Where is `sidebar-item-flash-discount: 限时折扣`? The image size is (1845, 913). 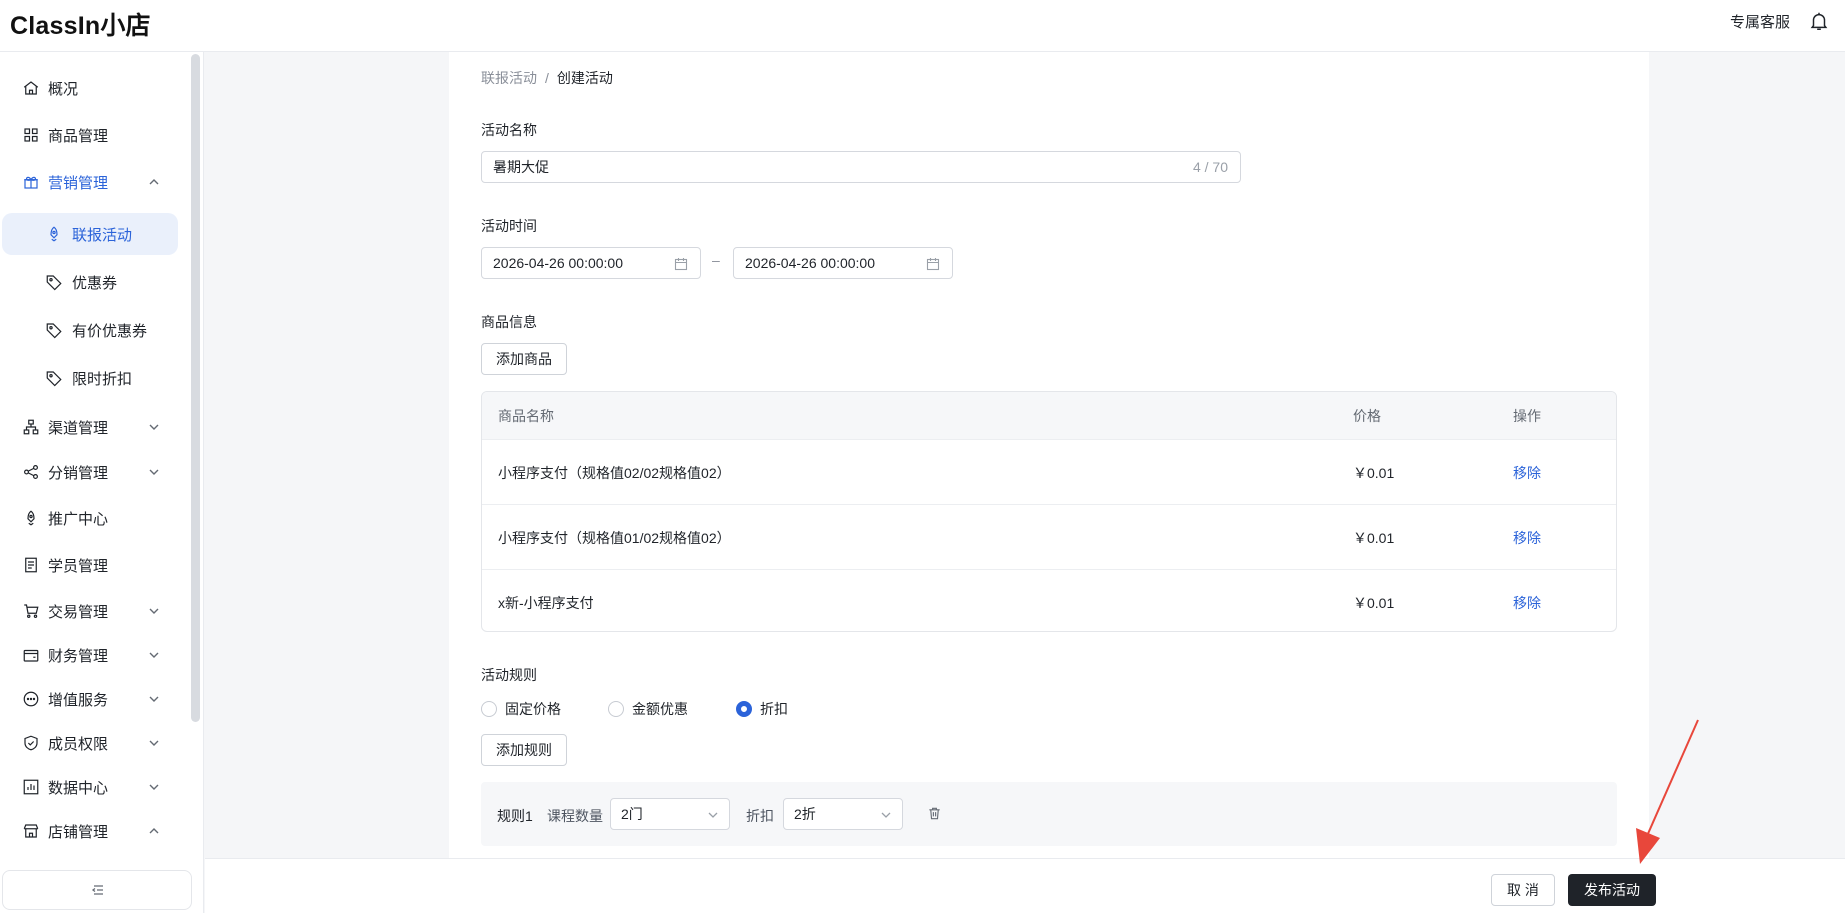 sidebar-item-flash-discount: 限时折扣 is located at coordinates (90, 378).